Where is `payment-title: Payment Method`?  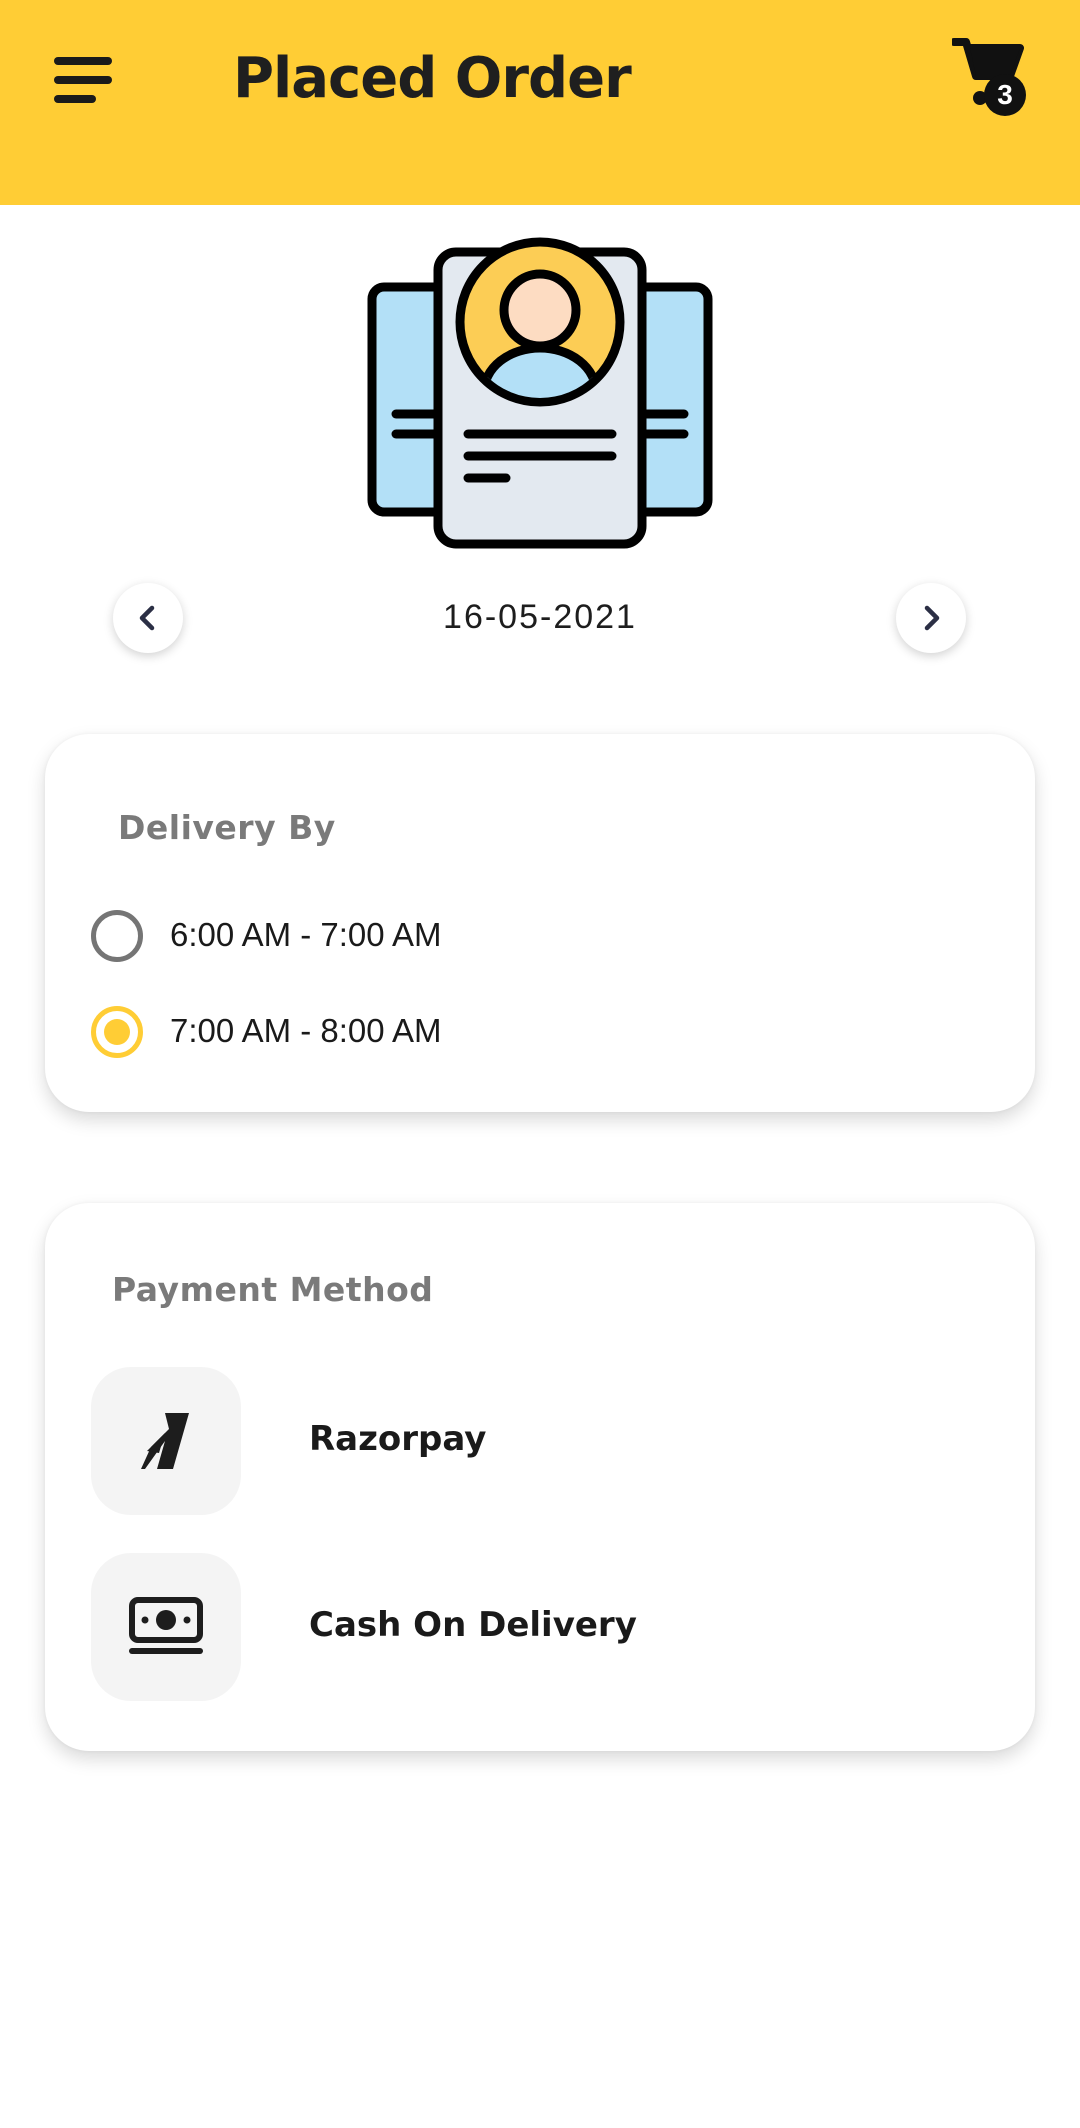
payment-title: Payment Method is located at coordinates (273, 1289).